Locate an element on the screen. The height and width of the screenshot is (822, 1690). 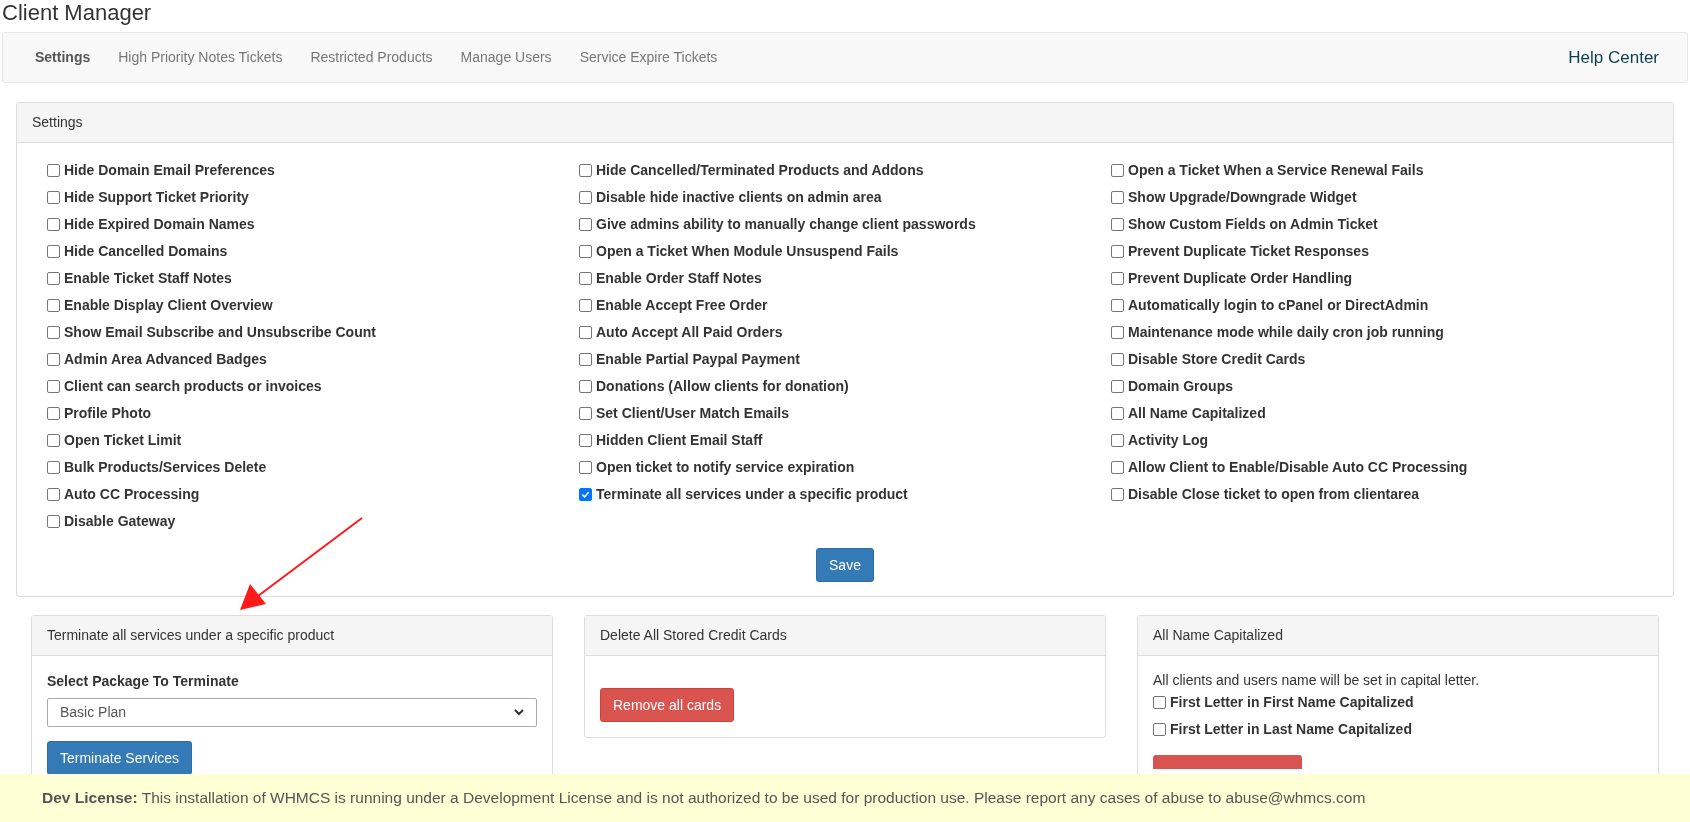
package-select: Basic Plan is located at coordinates (292, 712).